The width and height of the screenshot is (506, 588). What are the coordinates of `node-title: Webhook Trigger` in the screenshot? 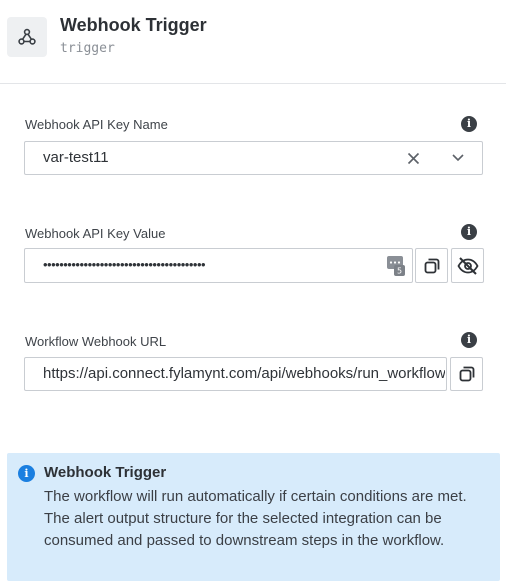 It's located at (133, 25).